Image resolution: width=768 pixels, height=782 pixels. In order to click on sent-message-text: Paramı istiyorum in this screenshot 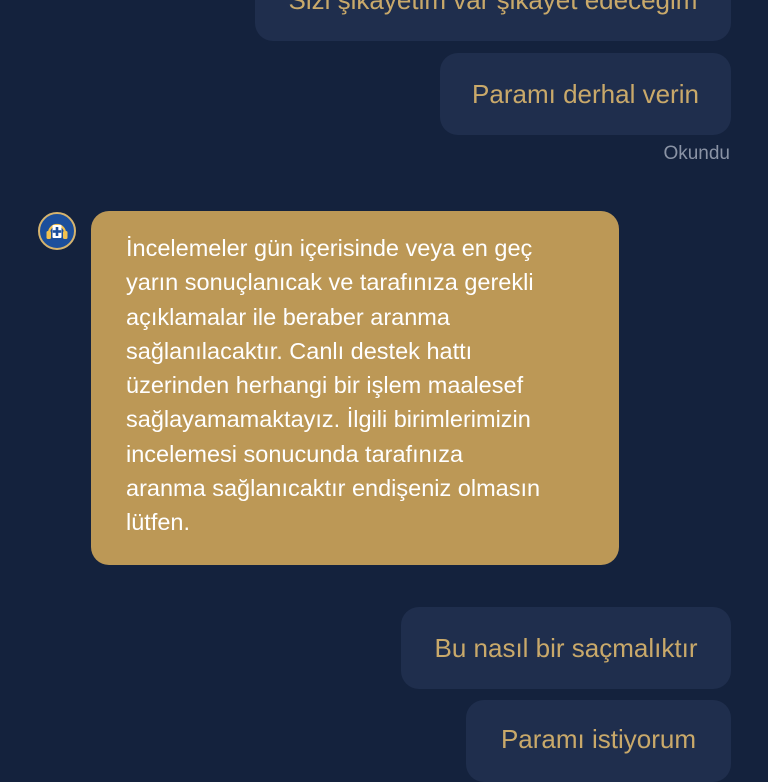, I will do `click(598, 738)`.